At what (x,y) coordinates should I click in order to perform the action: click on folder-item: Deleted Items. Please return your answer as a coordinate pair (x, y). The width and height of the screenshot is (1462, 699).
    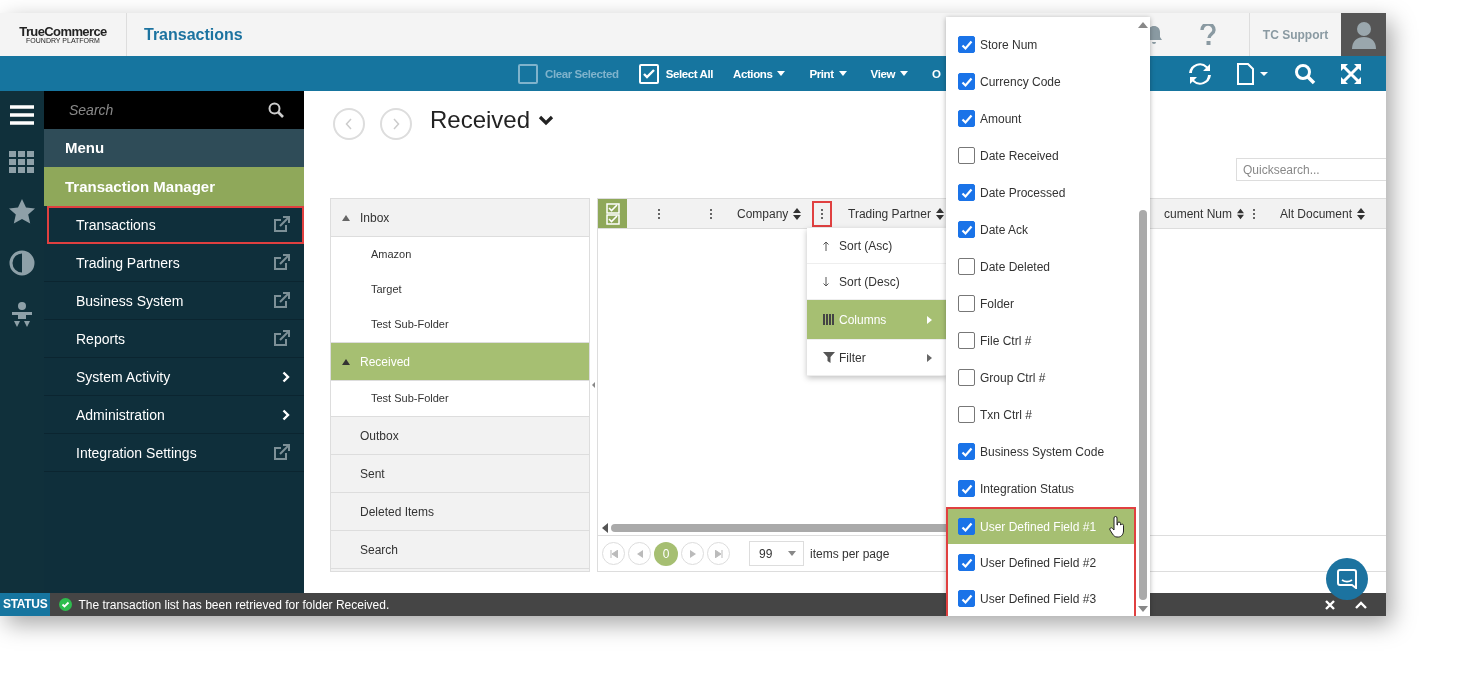
    Looking at the image, I should click on (460, 512).